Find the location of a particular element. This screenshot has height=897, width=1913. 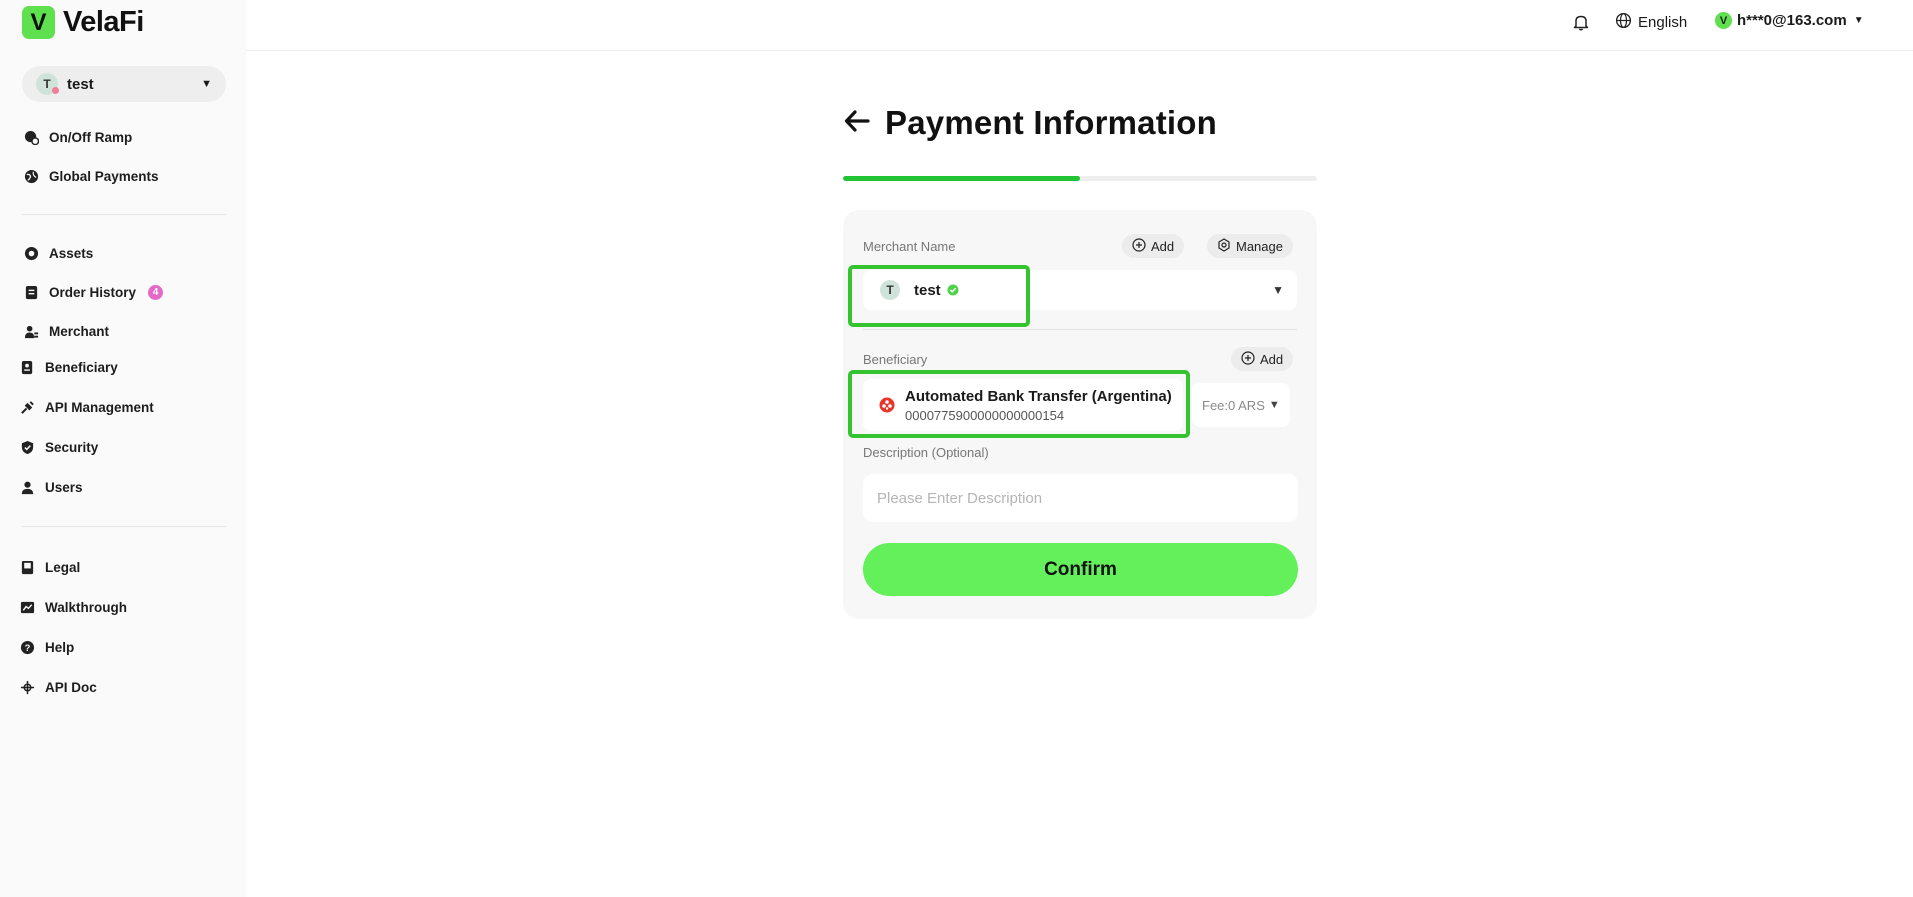

manage-merchant-button: Manage is located at coordinates (1250, 246).